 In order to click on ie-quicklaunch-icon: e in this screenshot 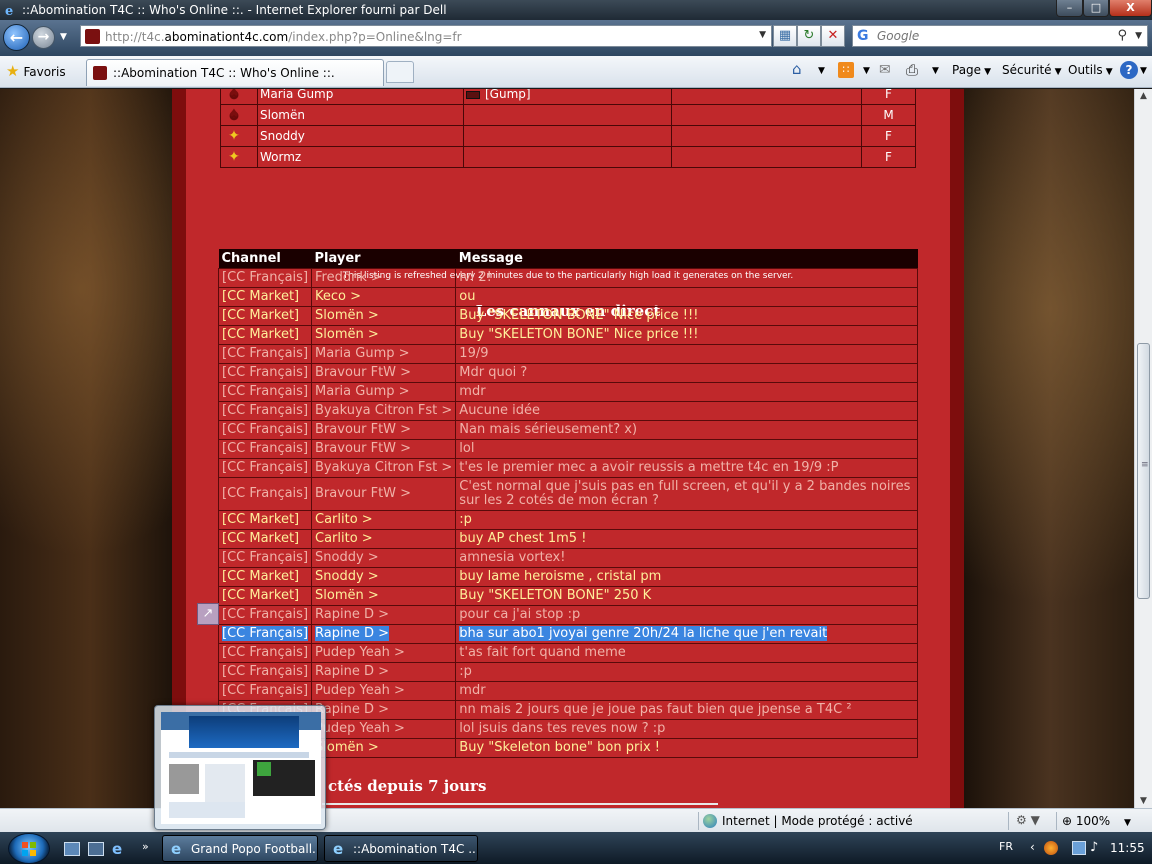, I will do `click(120, 849)`.